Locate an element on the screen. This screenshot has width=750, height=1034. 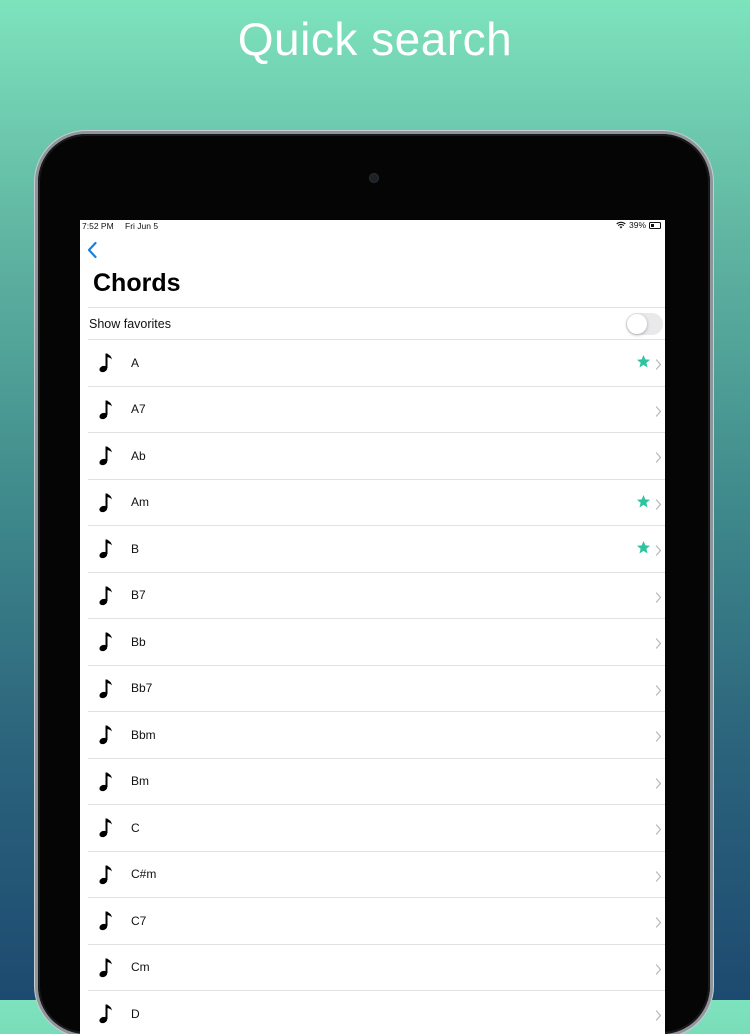
chord-name: Cm is located at coordinates (140, 967).